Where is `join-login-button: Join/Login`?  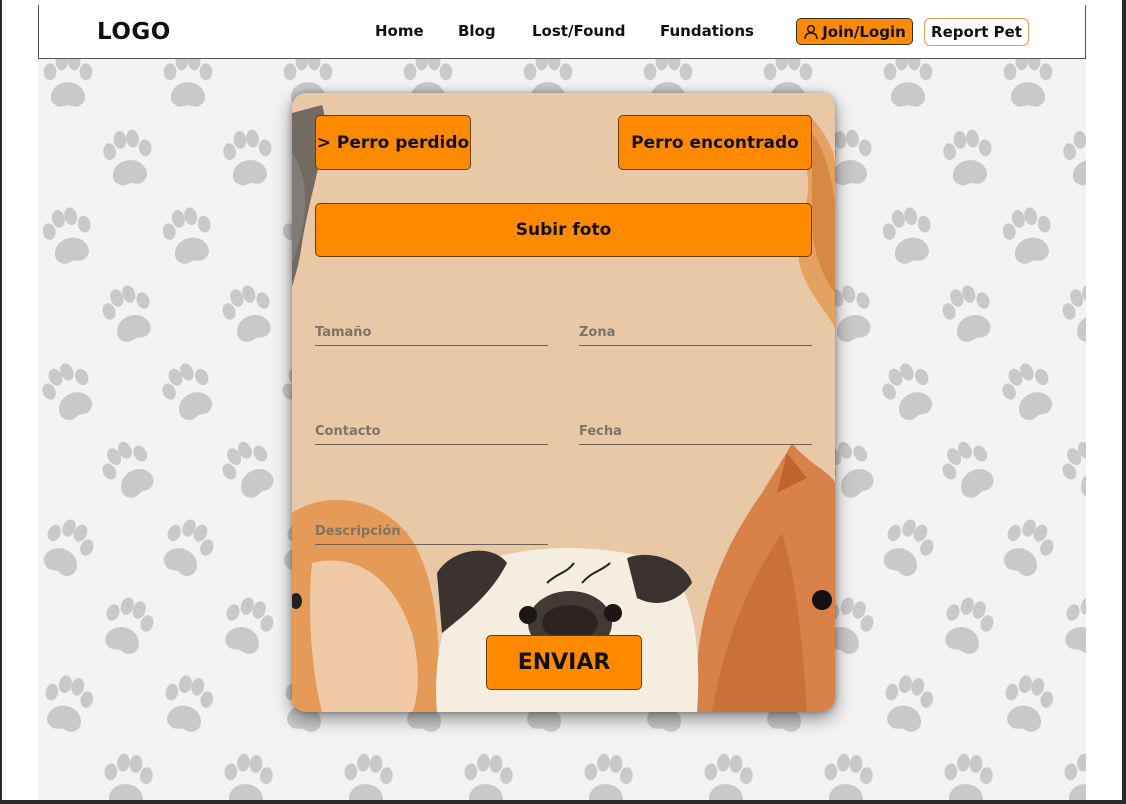 join-login-button: Join/Login is located at coordinates (854, 31).